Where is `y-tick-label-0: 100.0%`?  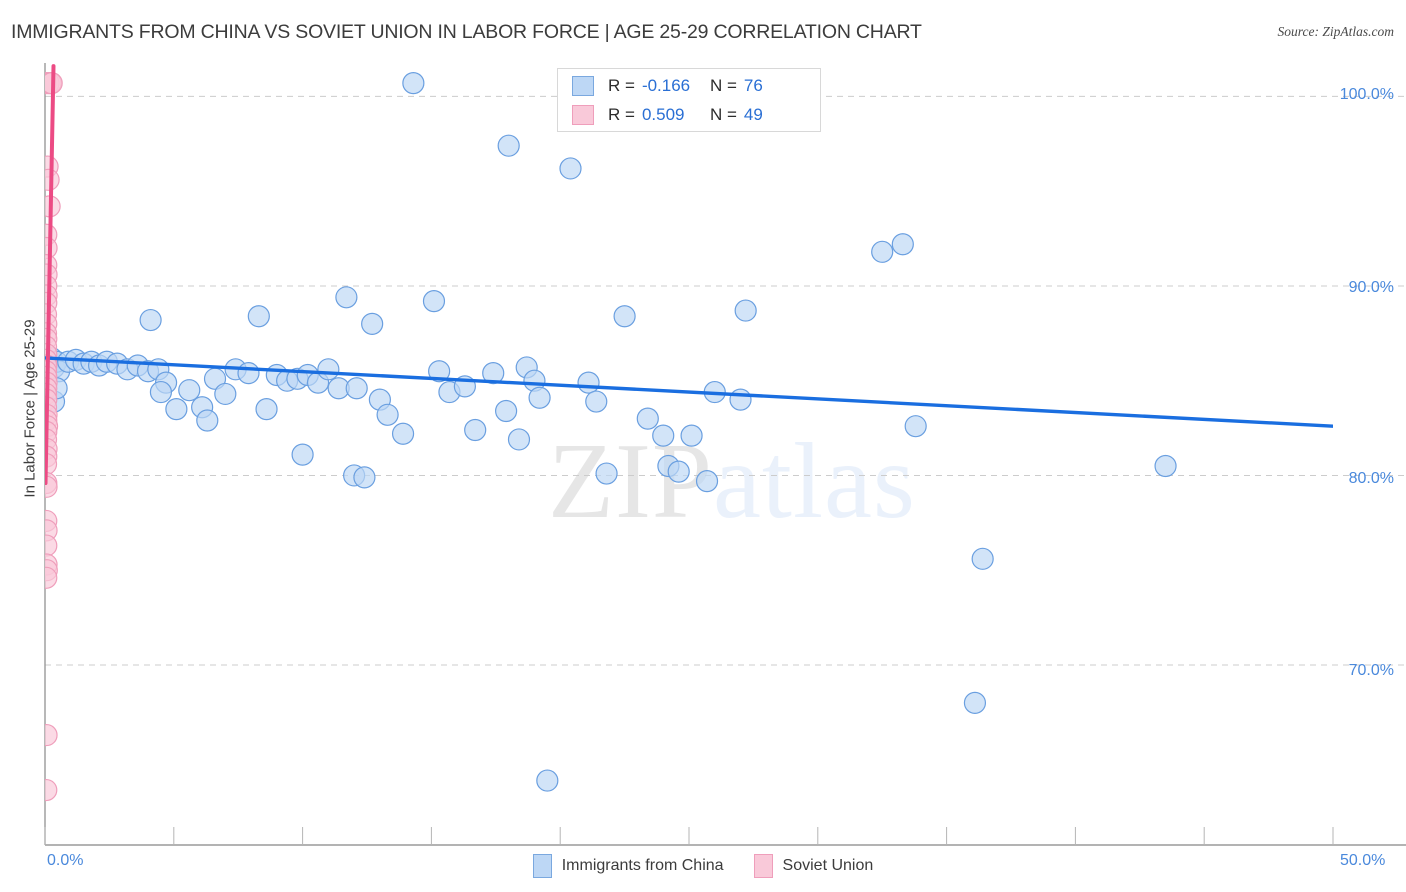 y-tick-label-0: 100.0% is located at coordinates (1366, 94).